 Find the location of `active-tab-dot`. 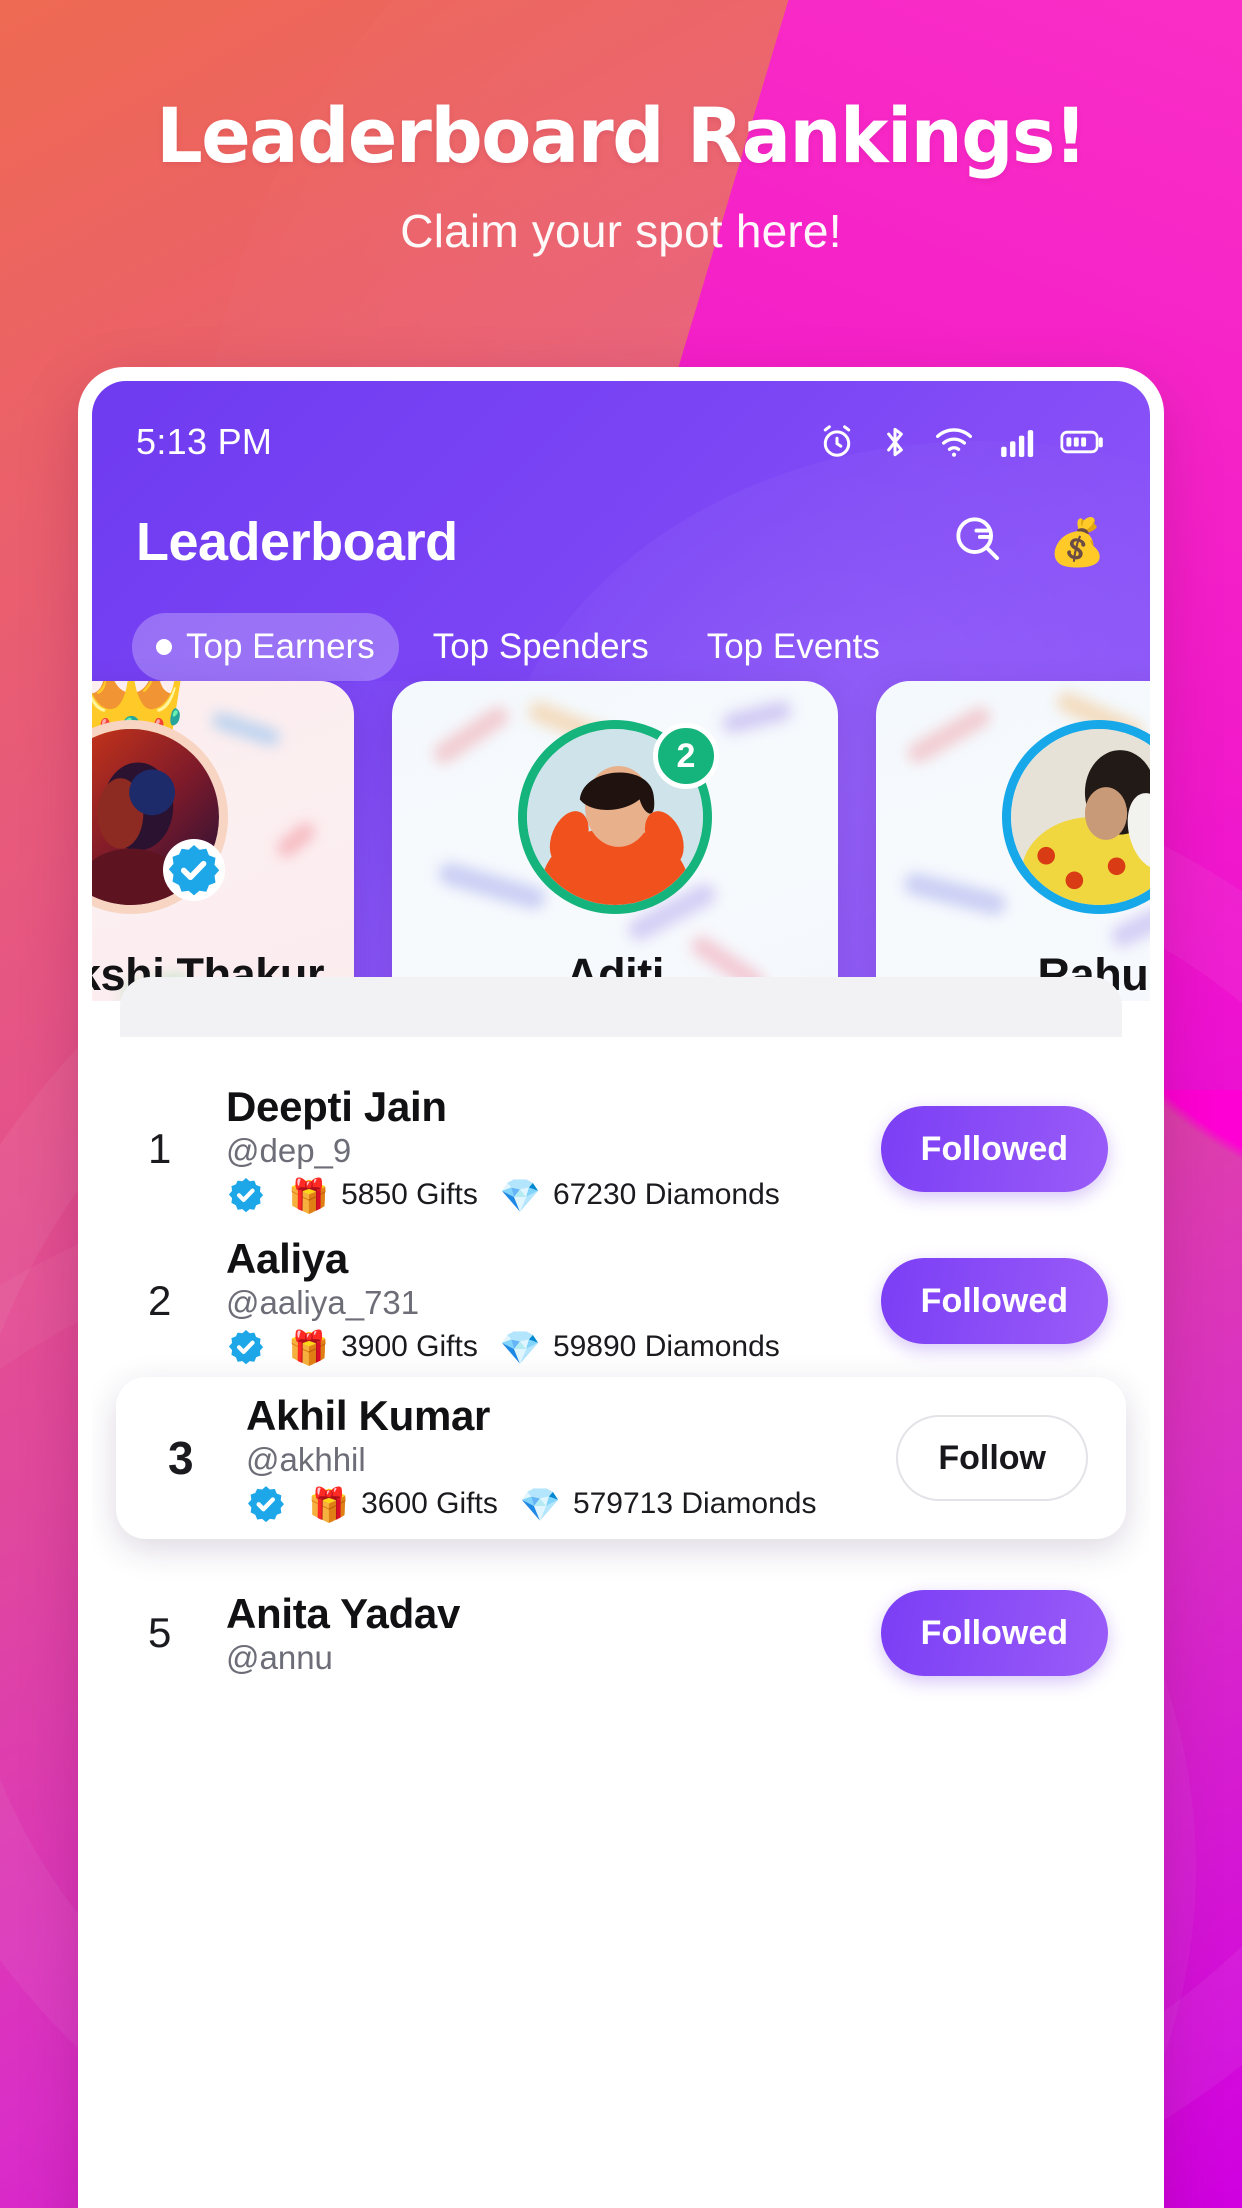

active-tab-dot is located at coordinates (164, 647).